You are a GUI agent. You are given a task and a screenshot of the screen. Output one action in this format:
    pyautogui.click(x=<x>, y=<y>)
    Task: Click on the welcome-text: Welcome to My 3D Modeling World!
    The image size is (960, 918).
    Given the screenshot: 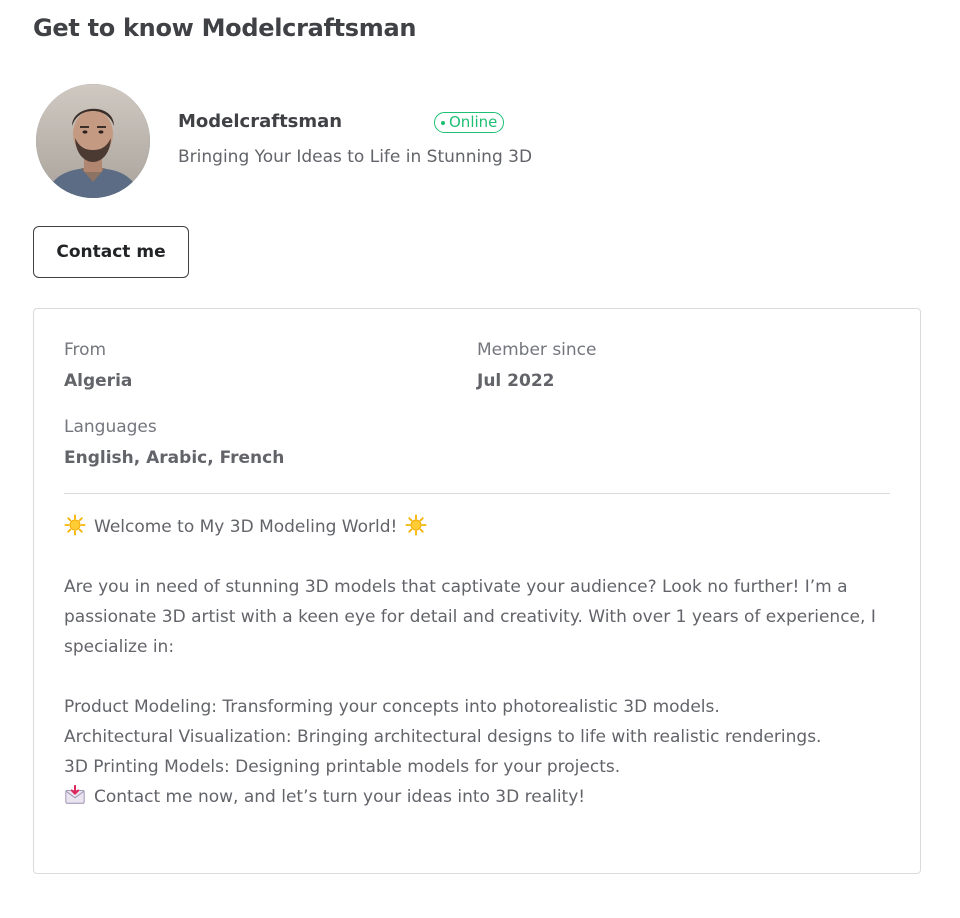 What is the action you would take?
    pyautogui.click(x=246, y=527)
    